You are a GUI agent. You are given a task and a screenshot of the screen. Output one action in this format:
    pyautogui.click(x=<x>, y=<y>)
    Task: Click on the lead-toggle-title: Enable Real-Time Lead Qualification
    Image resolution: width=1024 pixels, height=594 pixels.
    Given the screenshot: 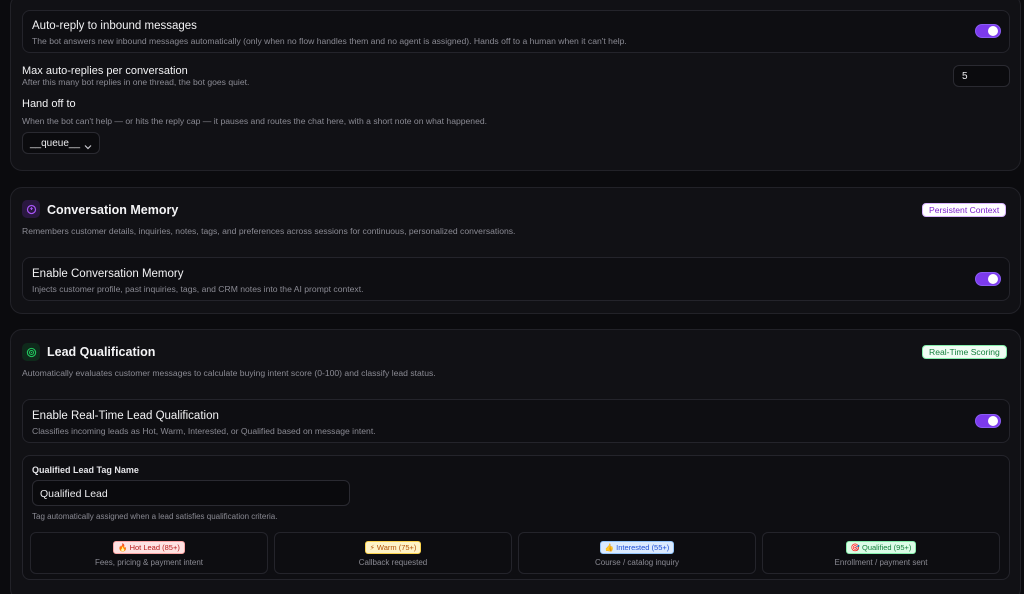 What is the action you would take?
    pyautogui.click(x=125, y=416)
    